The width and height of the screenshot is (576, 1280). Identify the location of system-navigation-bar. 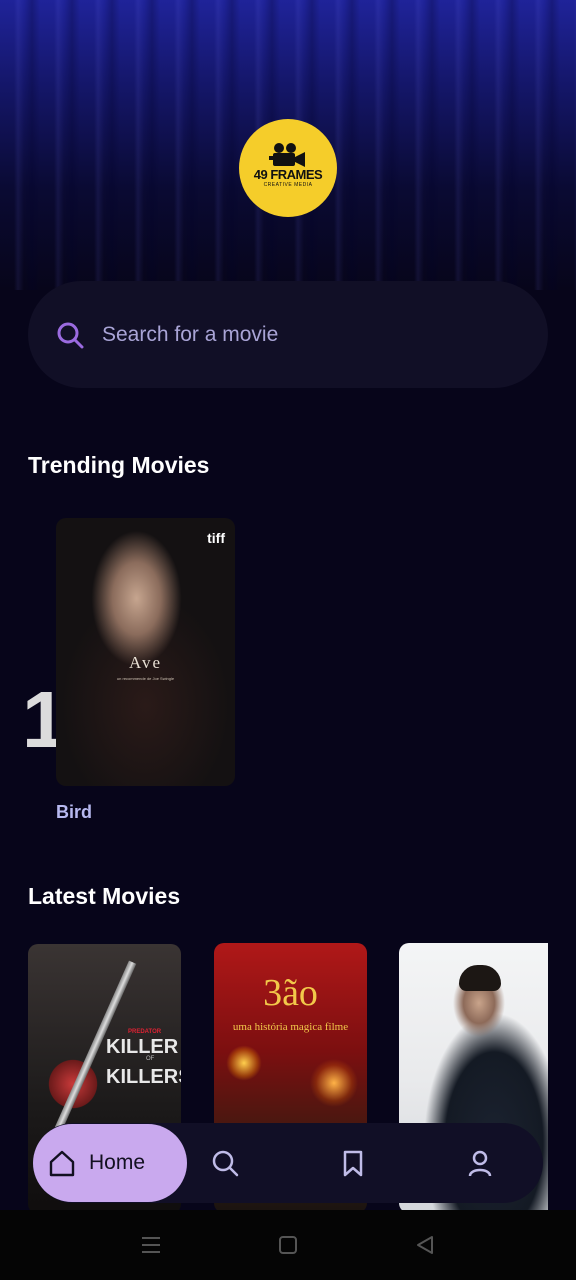
(288, 1245).